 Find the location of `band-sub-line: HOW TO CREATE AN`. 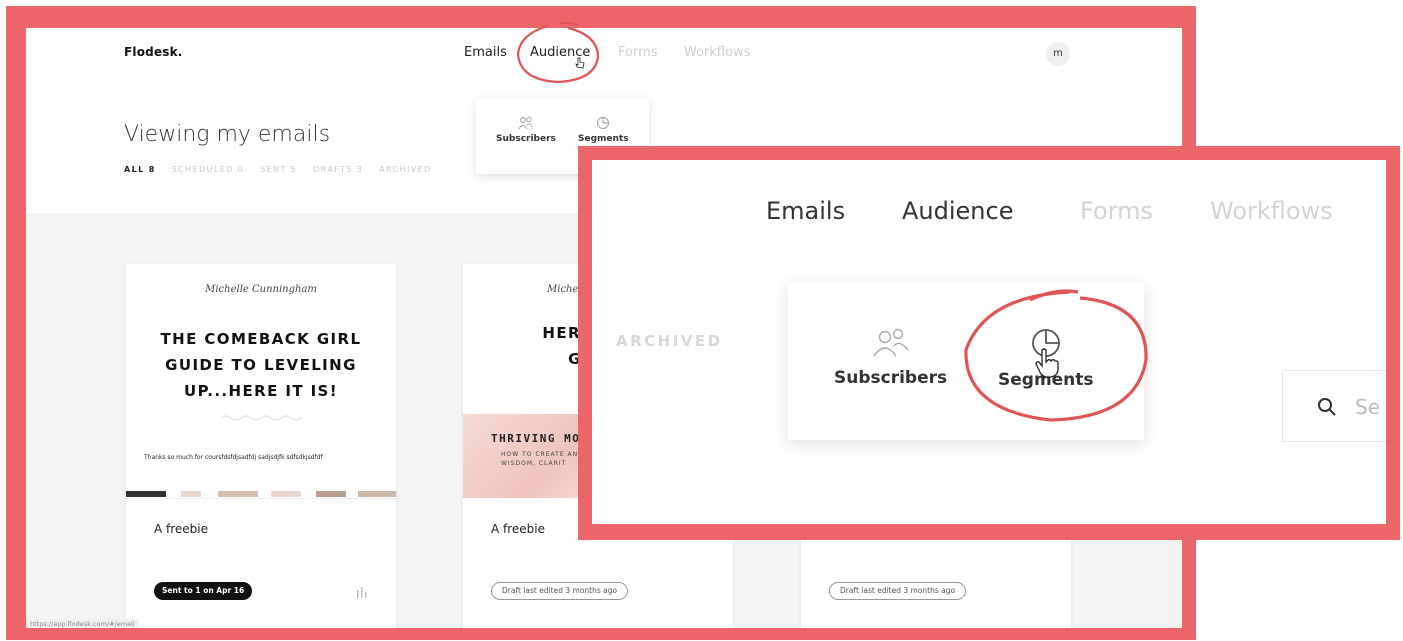

band-sub-line: HOW TO CREATE AN is located at coordinates (540, 454).